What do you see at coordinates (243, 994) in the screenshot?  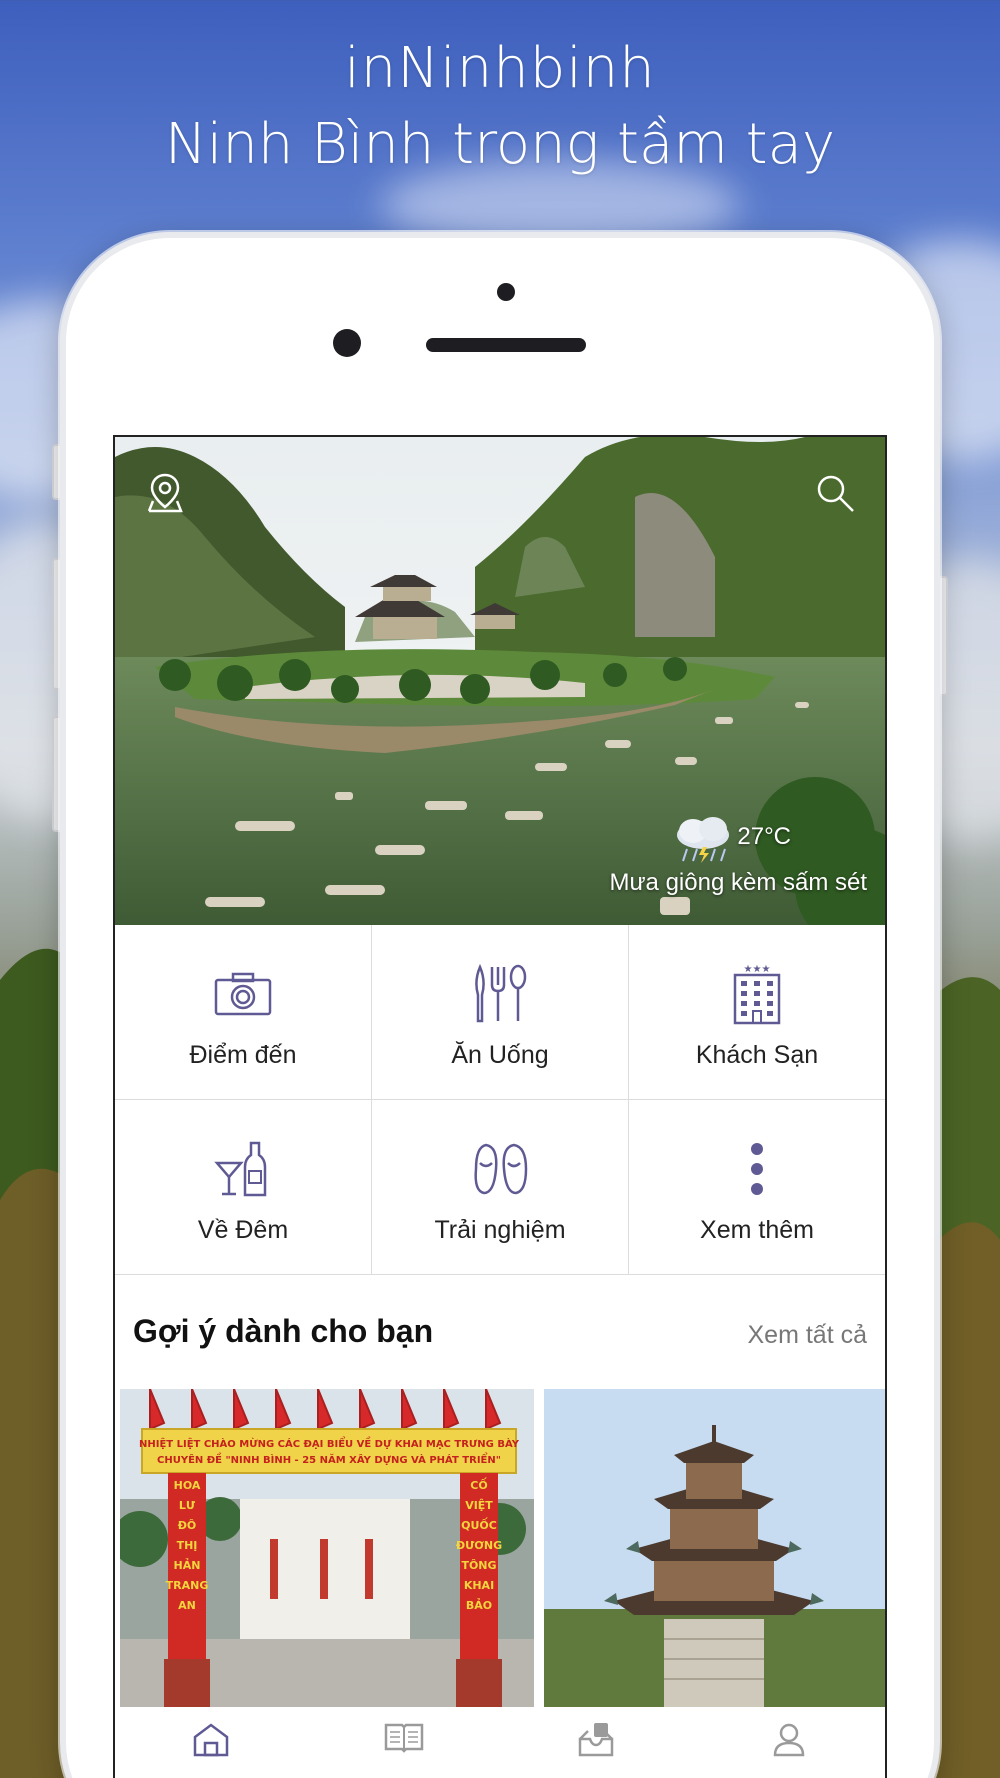 I see `camera-icon` at bounding box center [243, 994].